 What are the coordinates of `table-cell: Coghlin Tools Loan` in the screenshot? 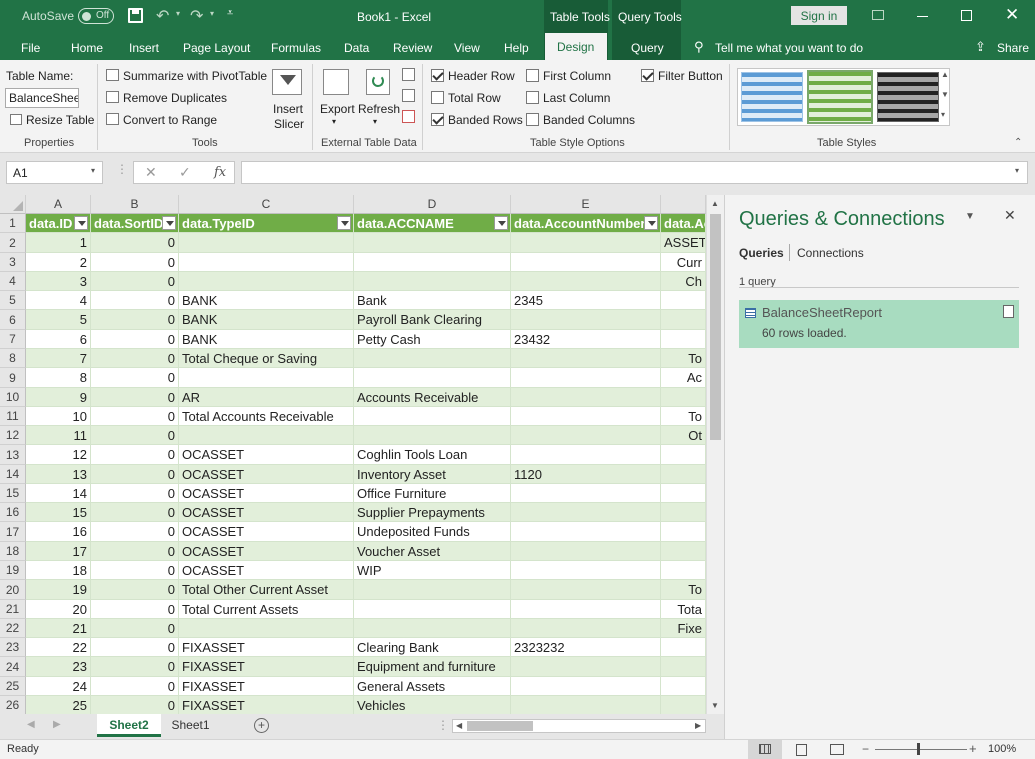 It's located at (432, 455).